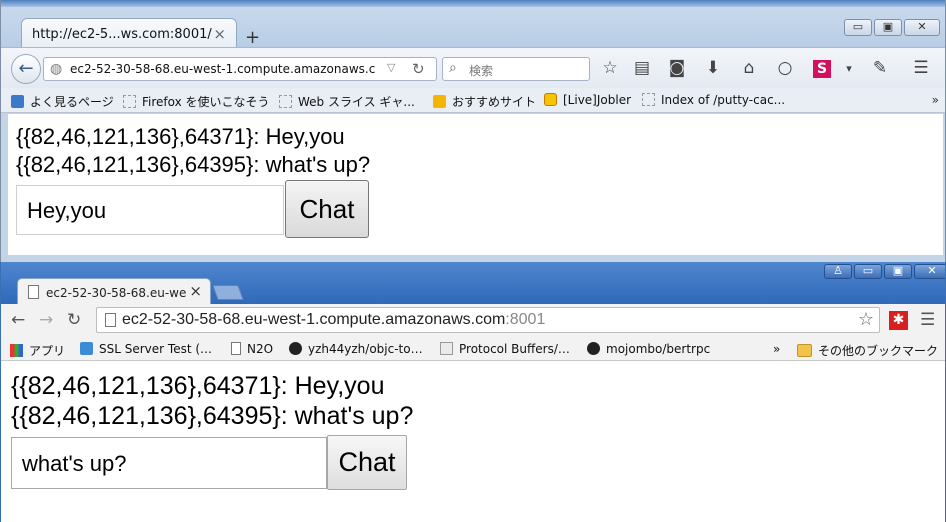 The image size is (946, 522). What do you see at coordinates (648, 349) in the screenshot?
I see `bookmark-item: mojombo/bertrpc` at bounding box center [648, 349].